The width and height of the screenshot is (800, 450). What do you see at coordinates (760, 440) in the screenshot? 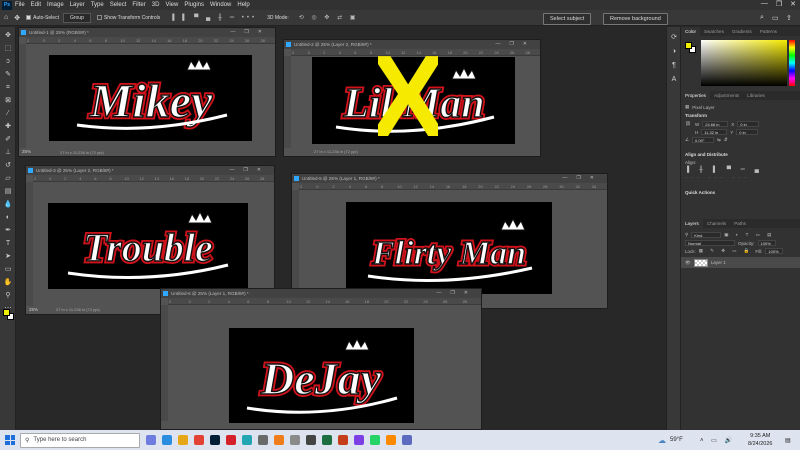
I see `clock: 9:35 AM 8/24/2026` at bounding box center [760, 440].